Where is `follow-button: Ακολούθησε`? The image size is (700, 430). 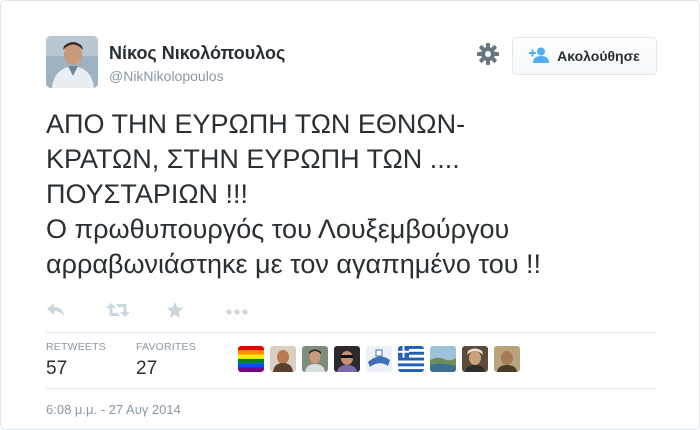 follow-button: Ακολούθησε is located at coordinates (584, 56).